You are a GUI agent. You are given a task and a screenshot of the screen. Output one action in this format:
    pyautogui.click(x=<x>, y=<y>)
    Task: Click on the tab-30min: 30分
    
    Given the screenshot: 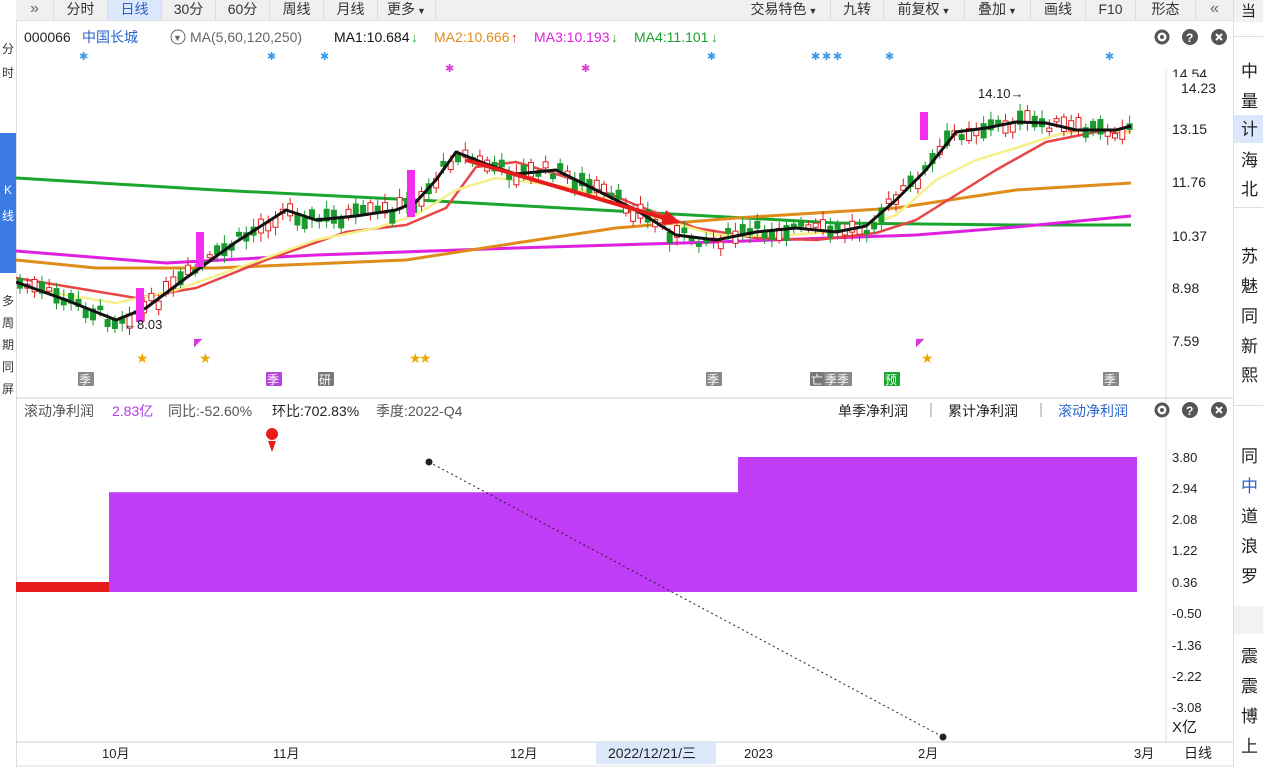 What is the action you would take?
    pyautogui.click(x=189, y=10)
    